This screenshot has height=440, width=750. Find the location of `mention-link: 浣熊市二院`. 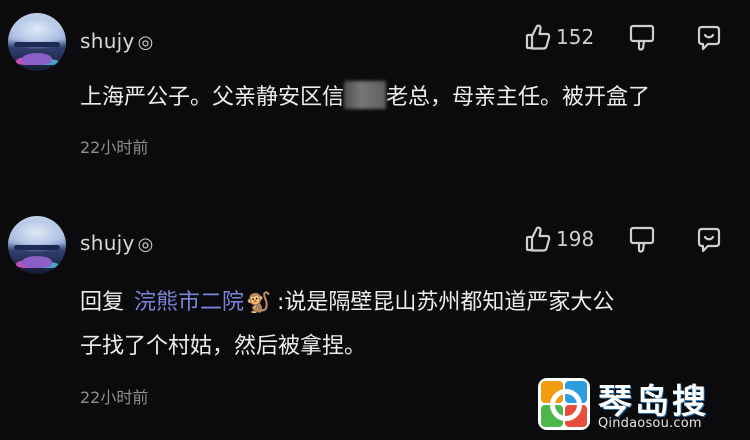

mention-link: 浣熊市二院 is located at coordinates (189, 302).